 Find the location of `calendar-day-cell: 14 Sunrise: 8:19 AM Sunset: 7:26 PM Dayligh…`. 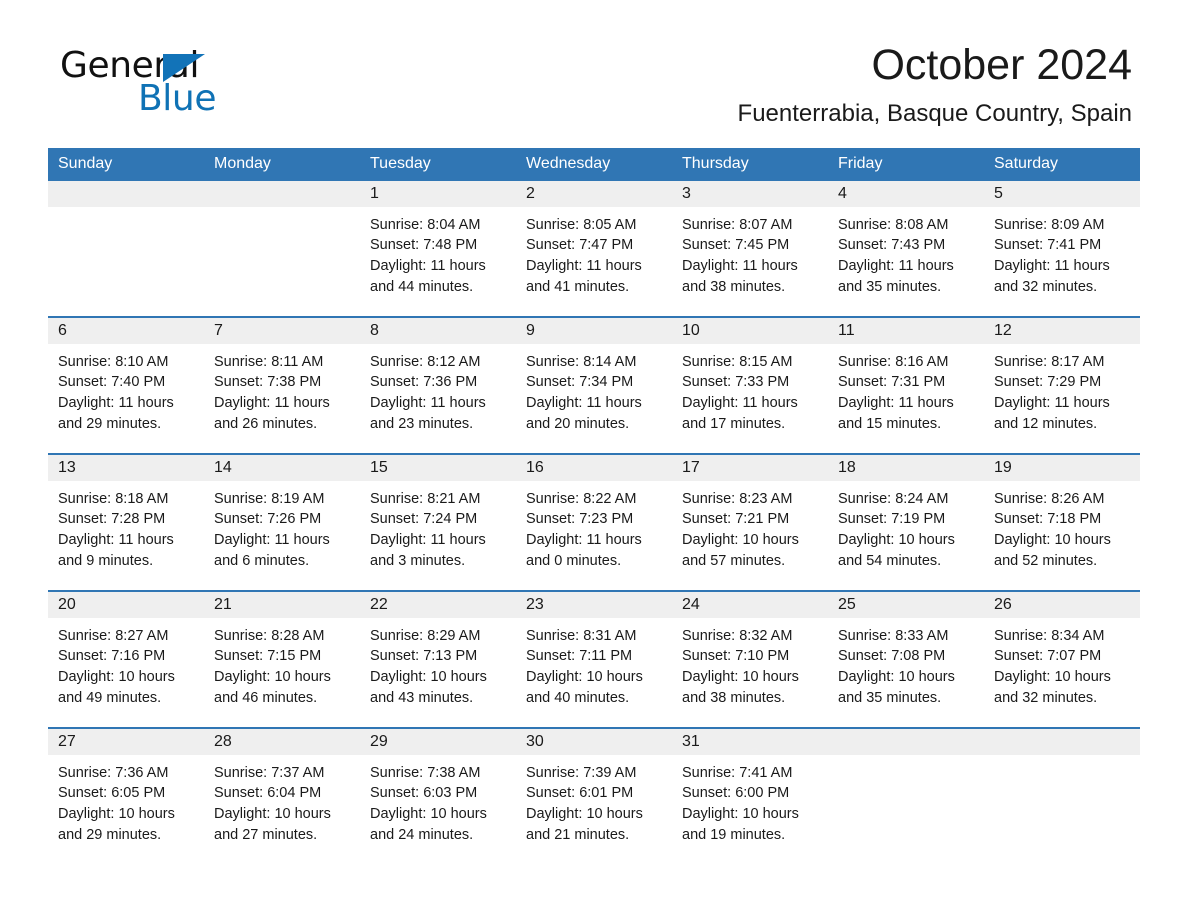

calendar-day-cell: 14 Sunrise: 8:19 AM Sunset: 7:26 PM Dayligh… is located at coordinates (282, 521).